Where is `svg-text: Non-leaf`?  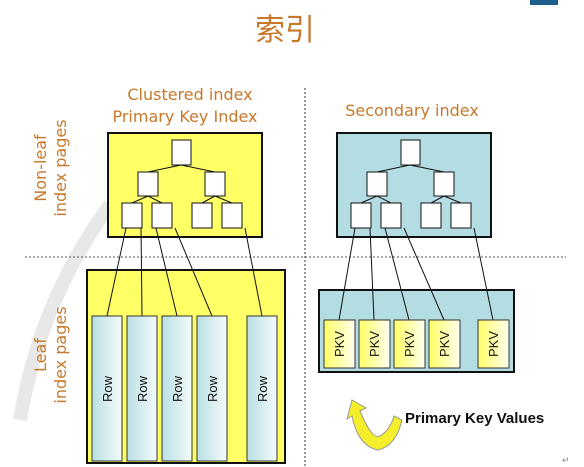 svg-text: Non-leaf is located at coordinates (40, 168).